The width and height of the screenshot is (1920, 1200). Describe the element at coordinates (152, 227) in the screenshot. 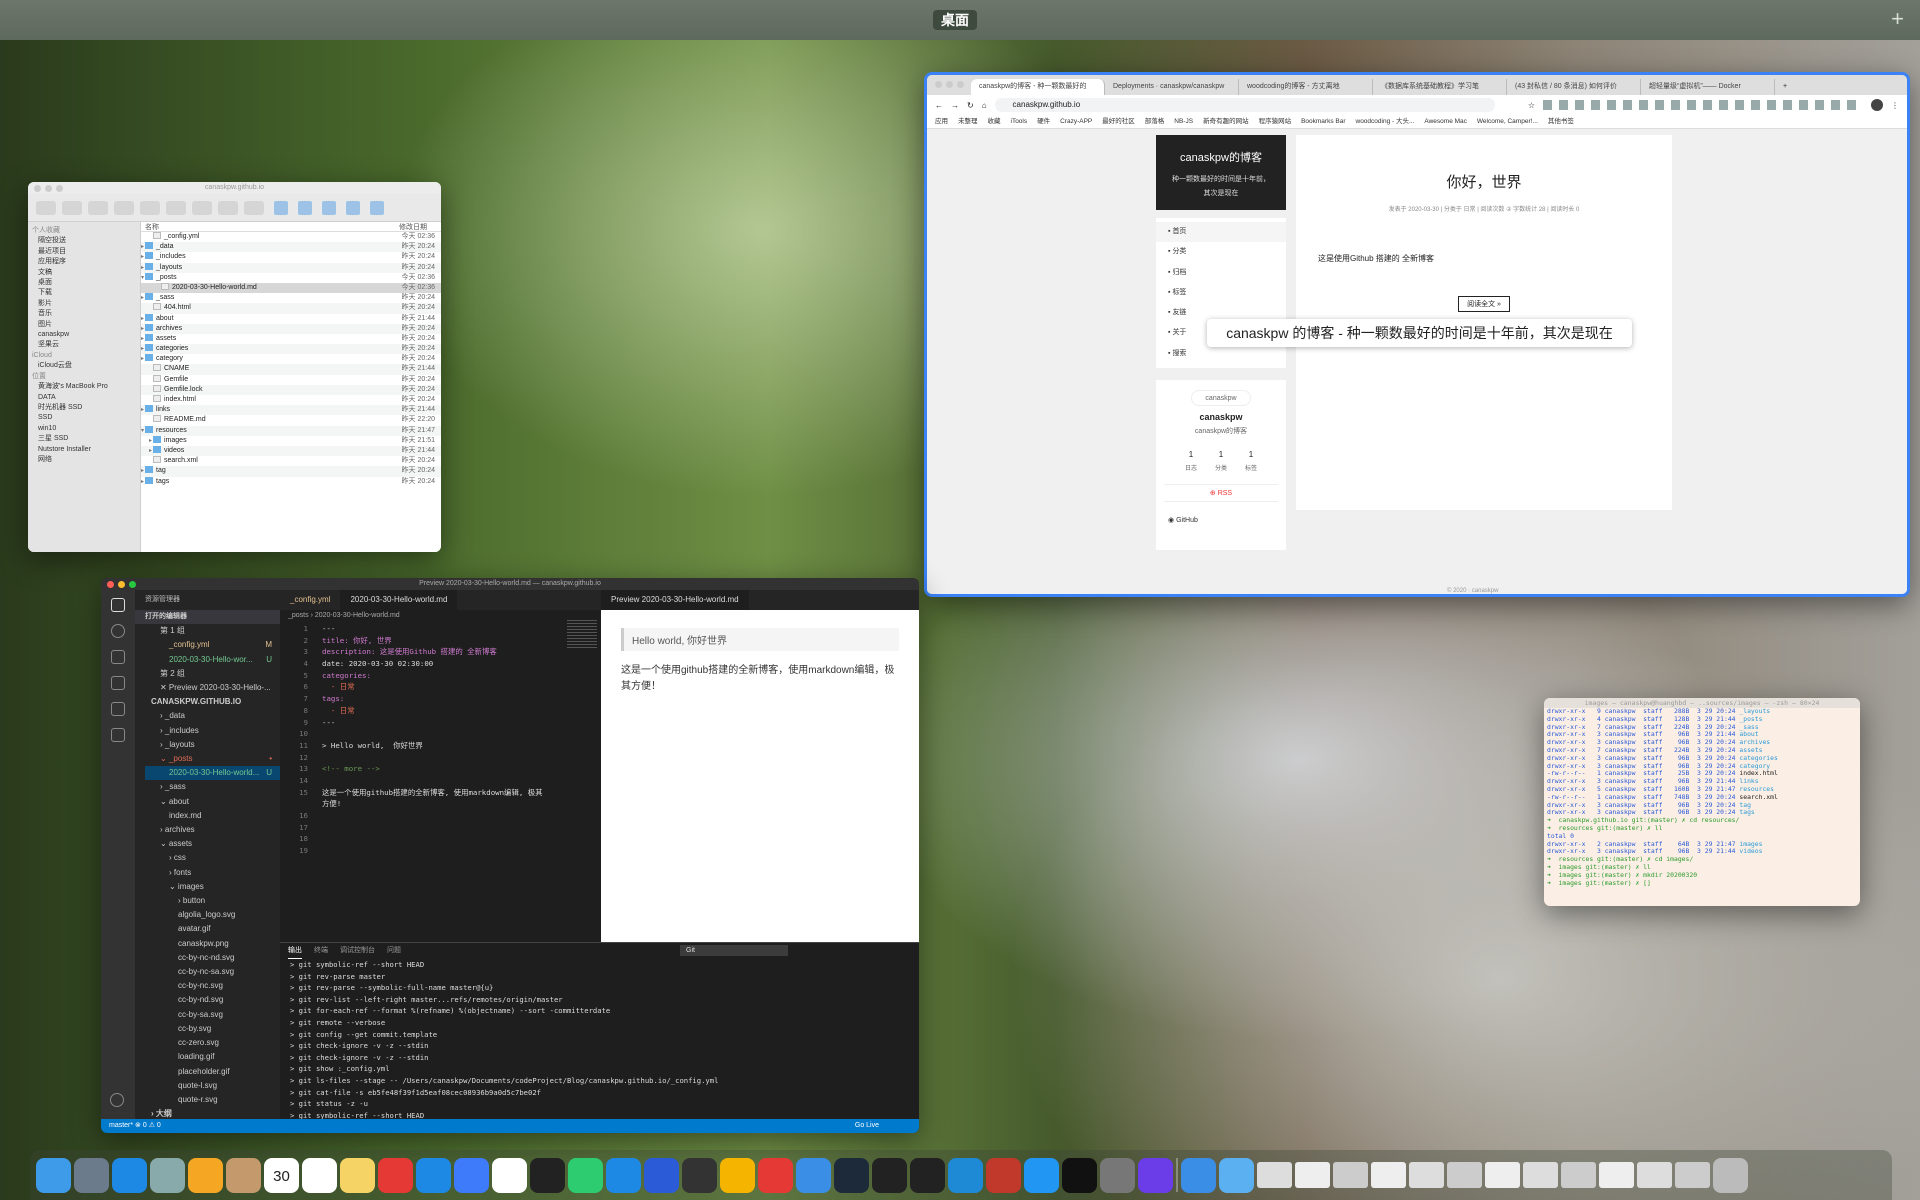

I see `column-name: 名称` at that location.